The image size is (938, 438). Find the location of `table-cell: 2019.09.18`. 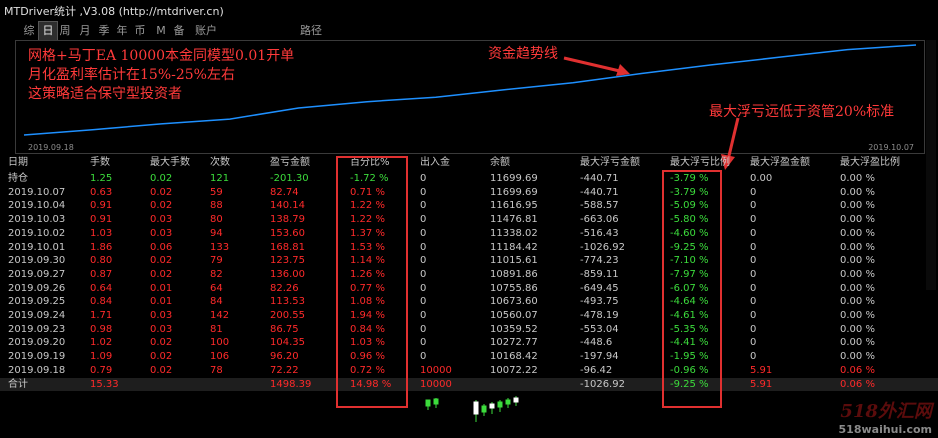

table-cell: 2019.09.18 is located at coordinates (37, 370).